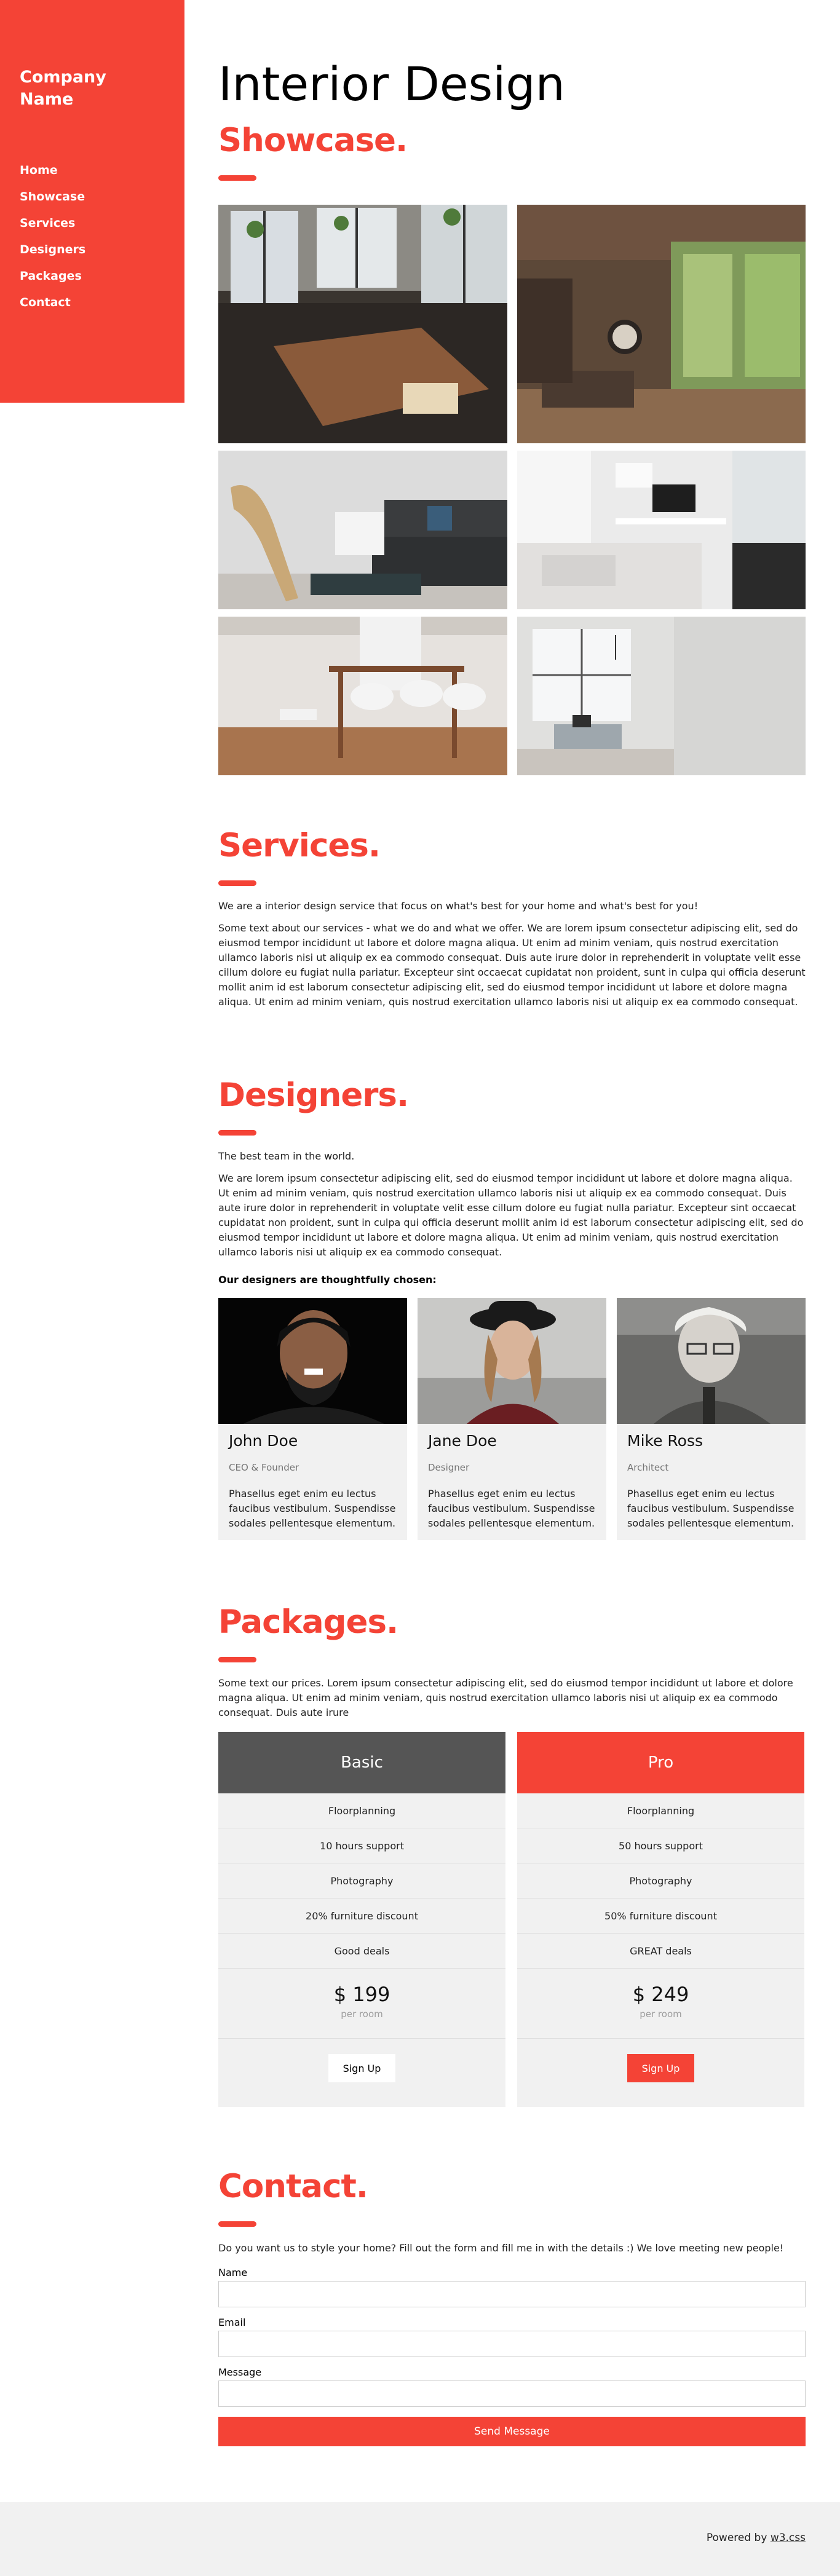 This screenshot has height=2576, width=840. Describe the element at coordinates (237, 178) in the screenshot. I see `showcase-accent-bar` at that location.